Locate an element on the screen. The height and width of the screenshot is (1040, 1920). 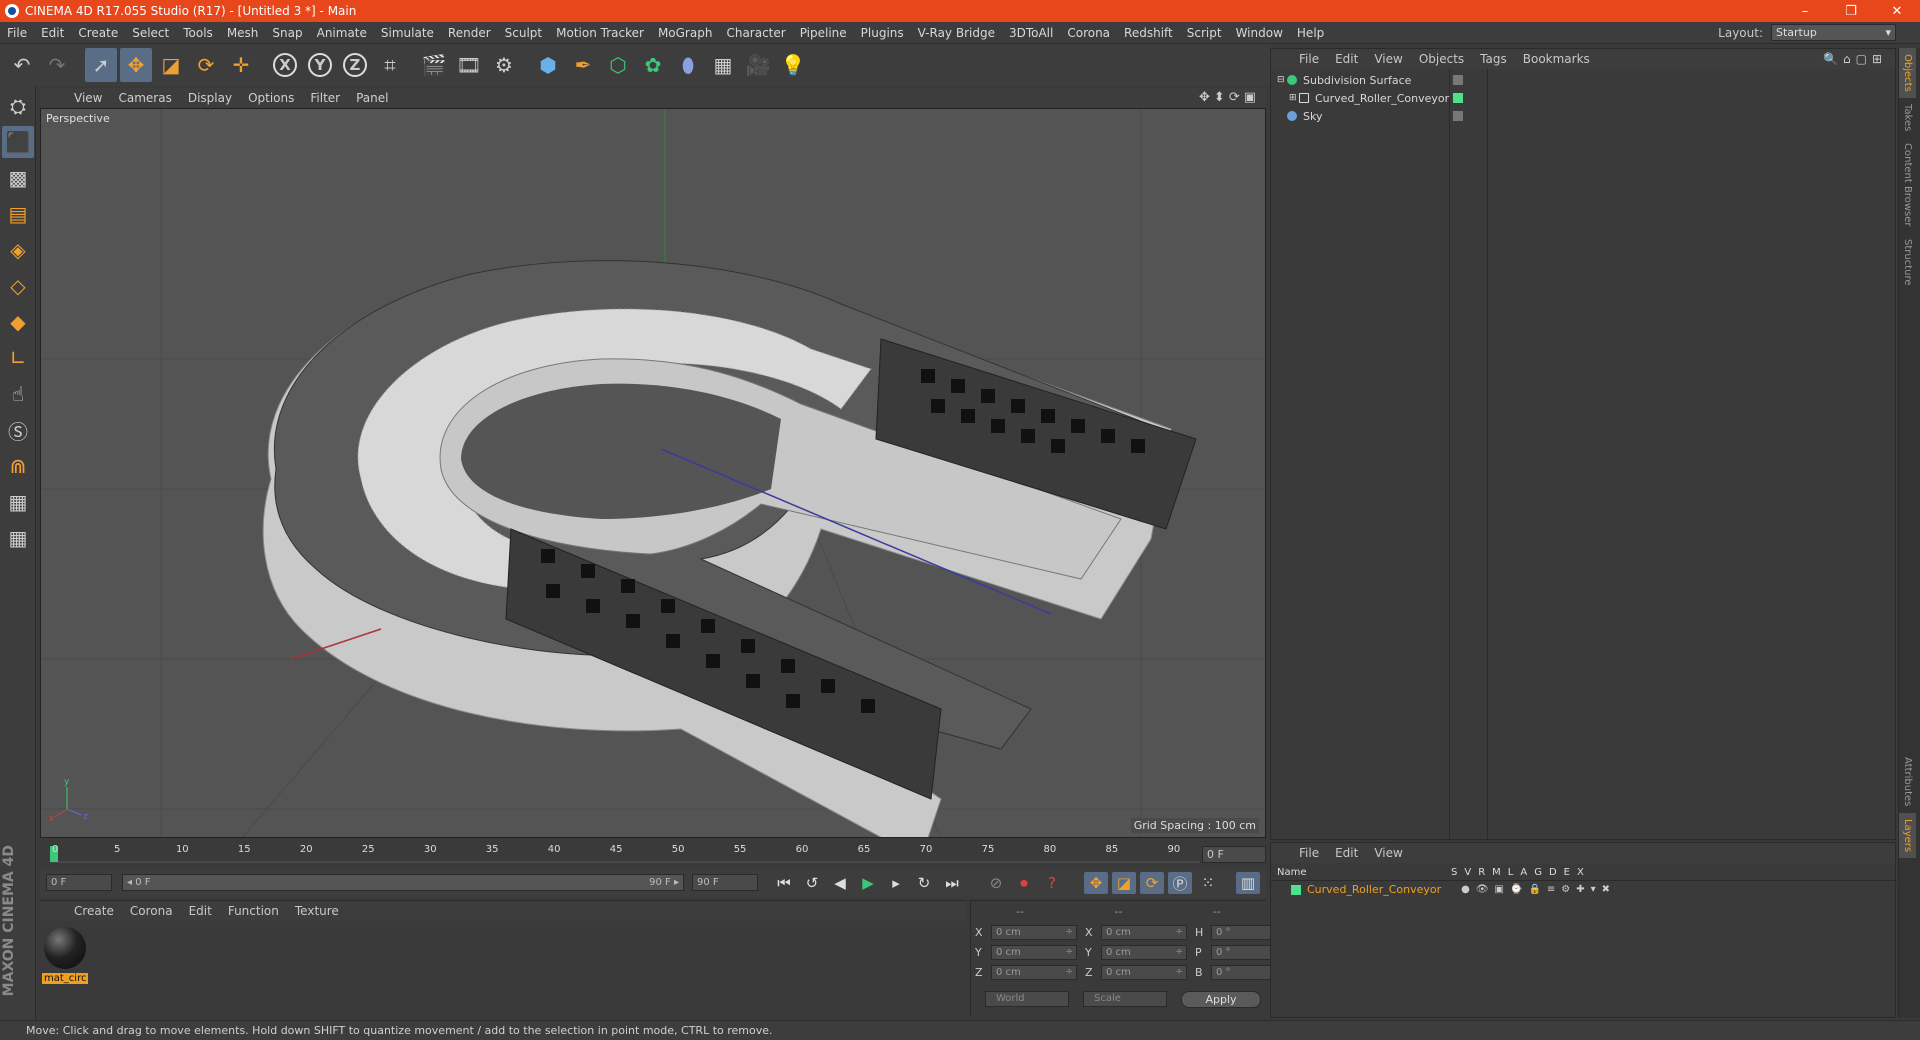
render-picture-viewer-icon: 🎞 is located at coordinates (469, 65).